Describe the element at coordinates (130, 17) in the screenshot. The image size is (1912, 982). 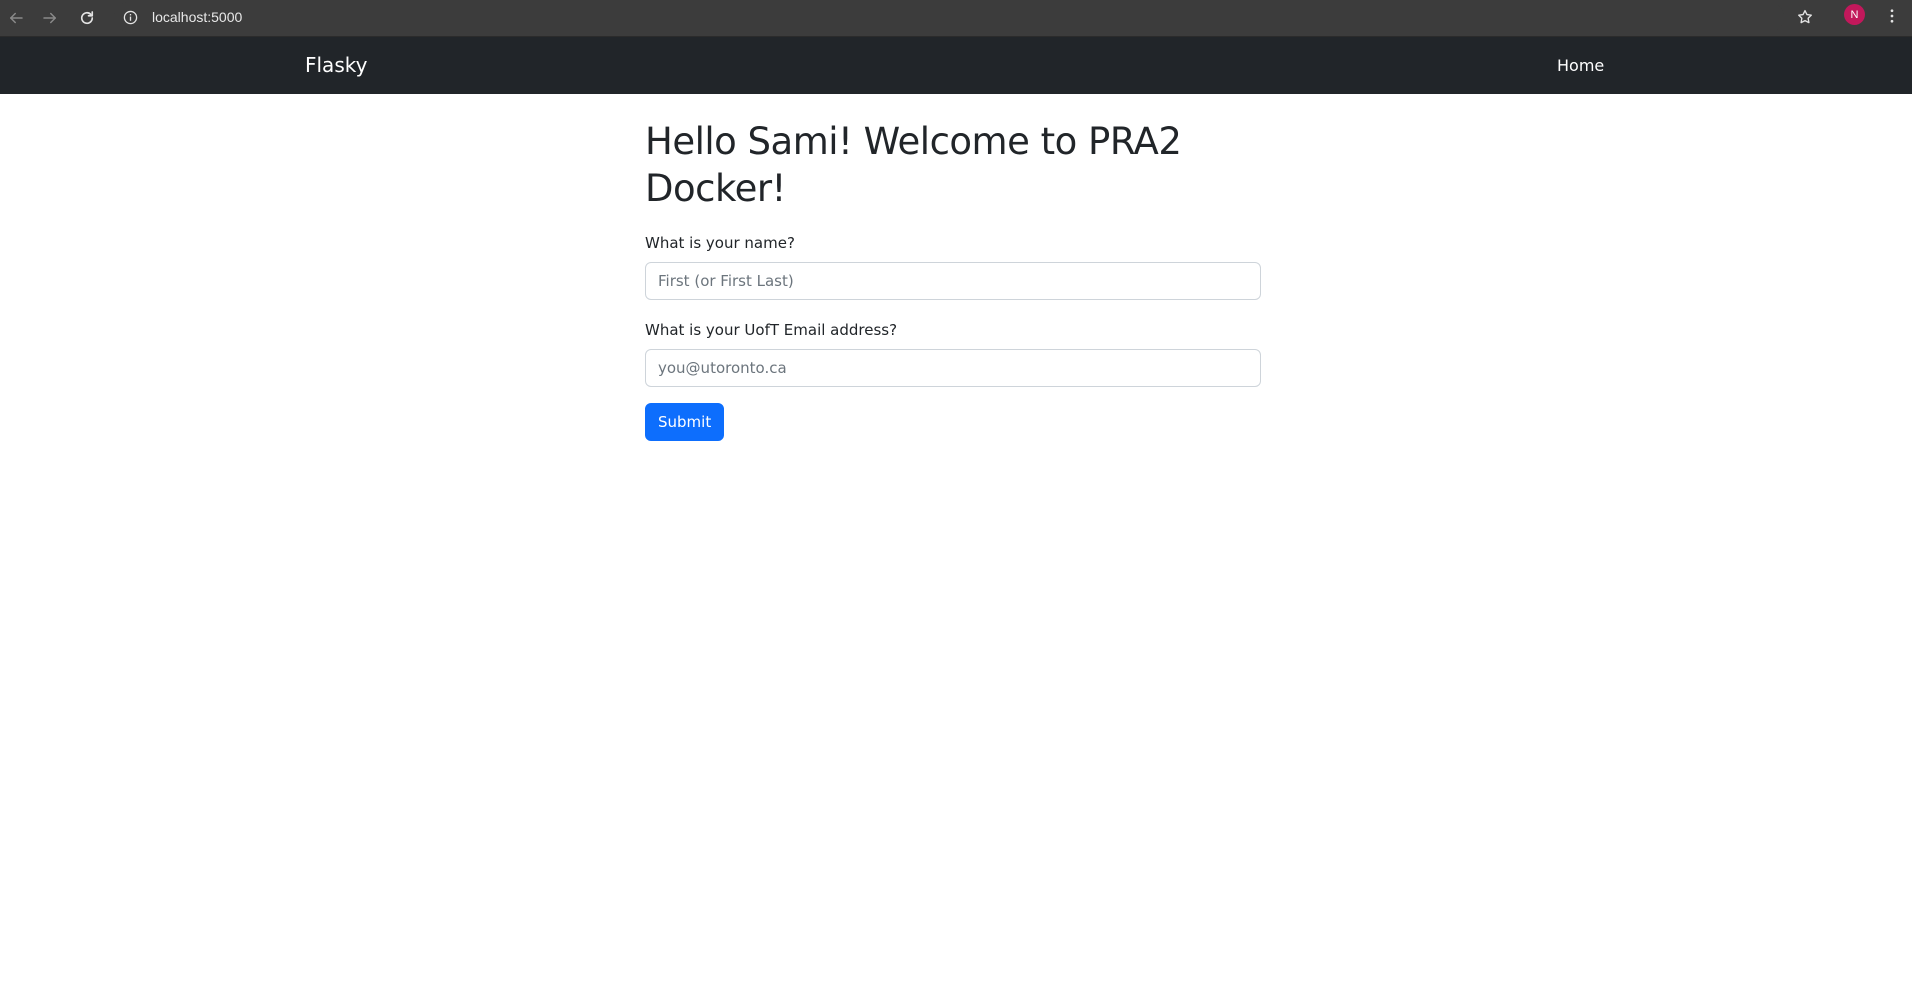
I see `info-icon` at that location.